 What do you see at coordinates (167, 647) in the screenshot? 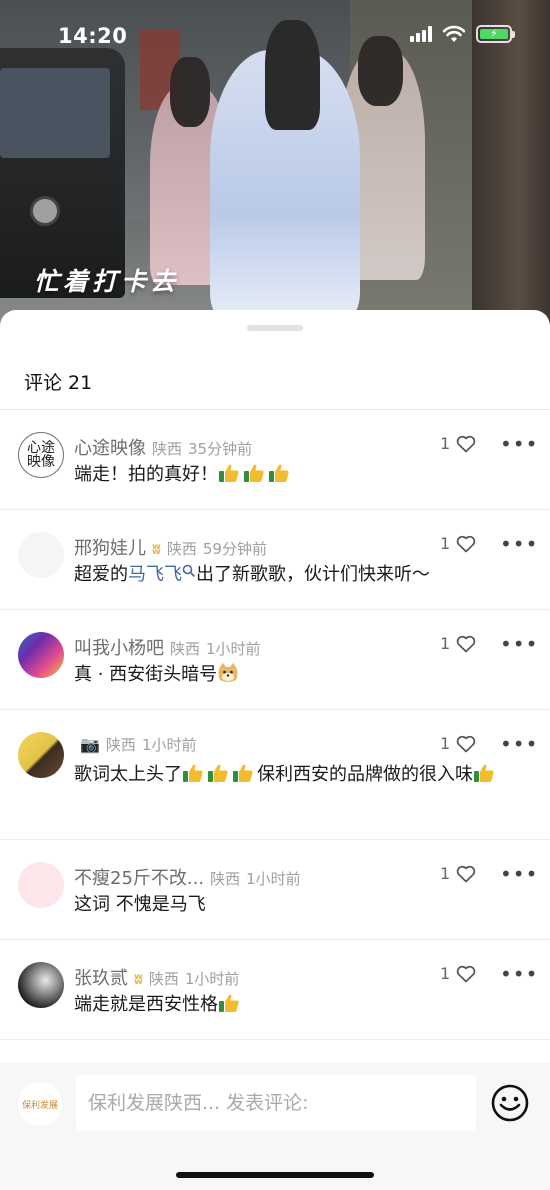
I see `comment-meta: 叫我小杨吧 陕西 1小时前` at bounding box center [167, 647].